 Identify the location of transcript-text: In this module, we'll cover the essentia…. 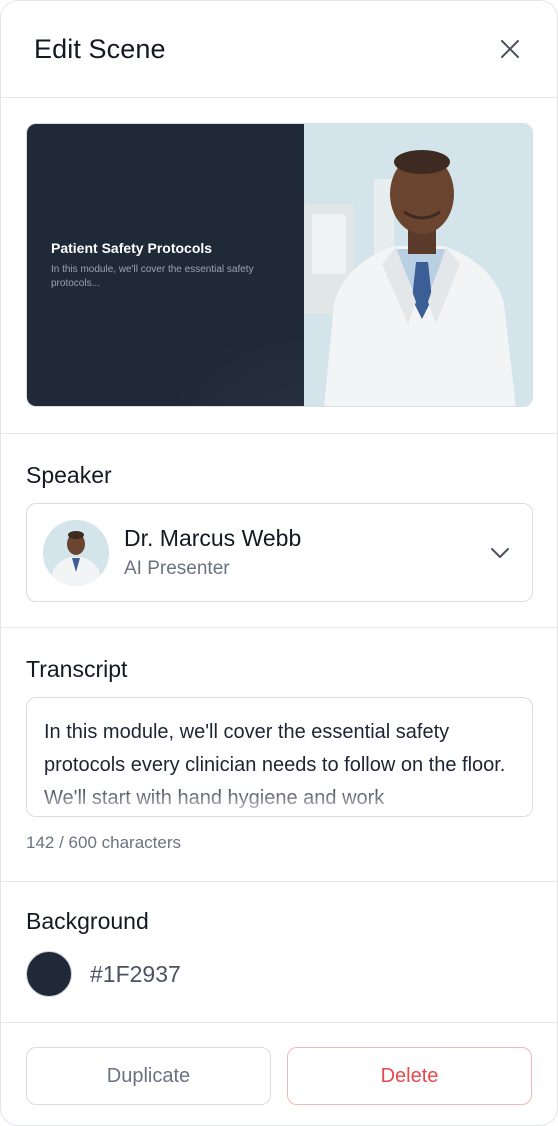
(275, 765).